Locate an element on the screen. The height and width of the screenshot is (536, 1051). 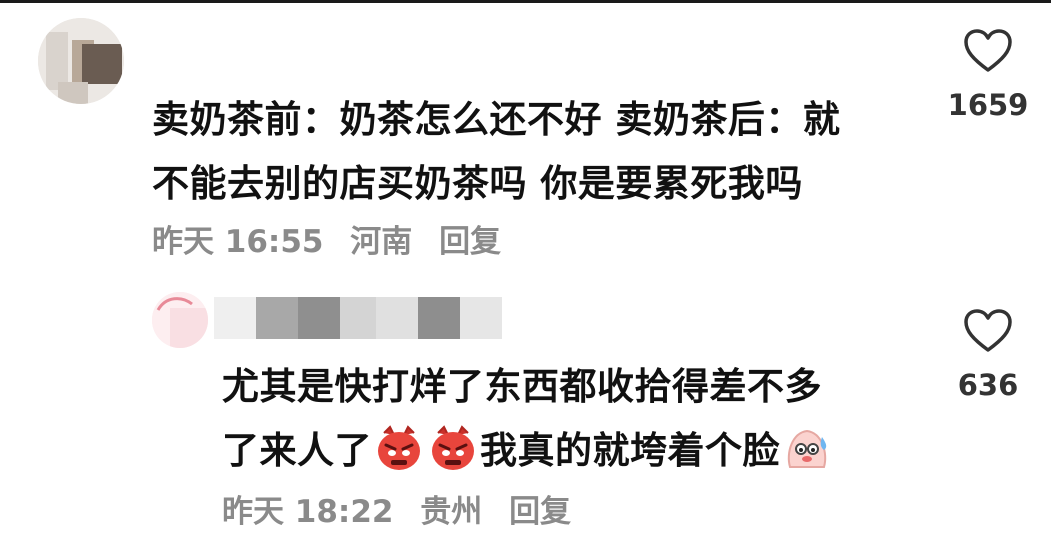
comment-line: 尤其是快打烊了东西都收拾得差不多 is located at coordinates (522, 386).